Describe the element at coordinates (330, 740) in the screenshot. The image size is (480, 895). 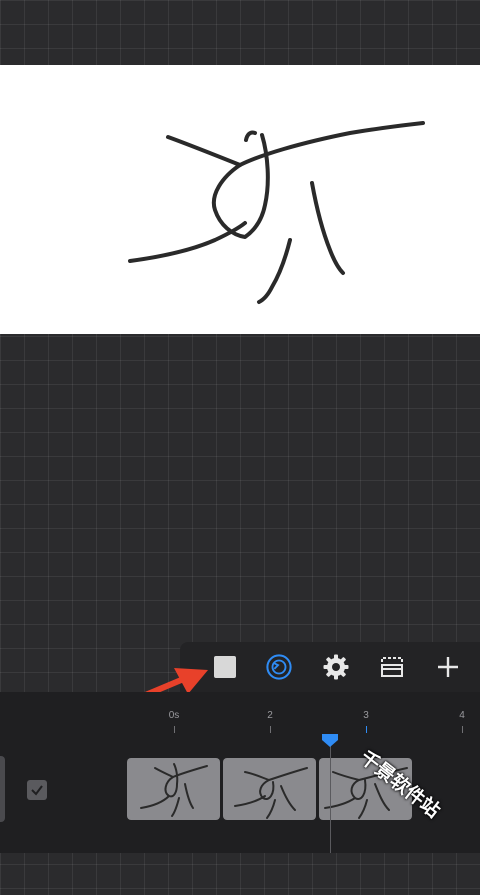
I see `playhead-marker-icon` at that location.